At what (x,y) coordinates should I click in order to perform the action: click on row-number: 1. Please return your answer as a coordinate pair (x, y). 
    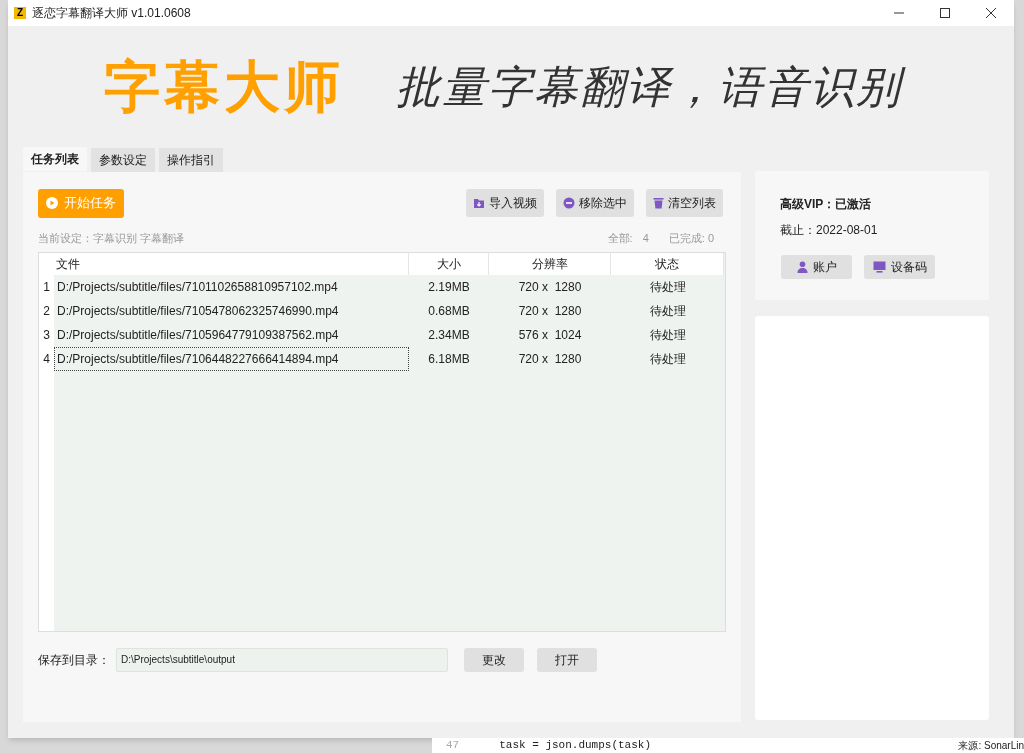
    Looking at the image, I should click on (46, 287).